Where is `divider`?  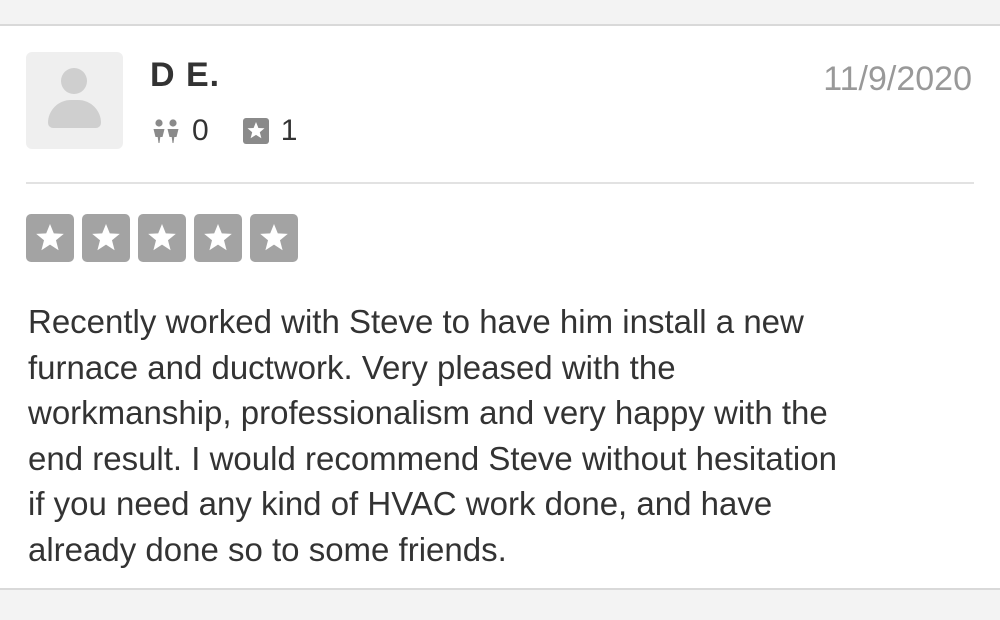 divider is located at coordinates (500, 183).